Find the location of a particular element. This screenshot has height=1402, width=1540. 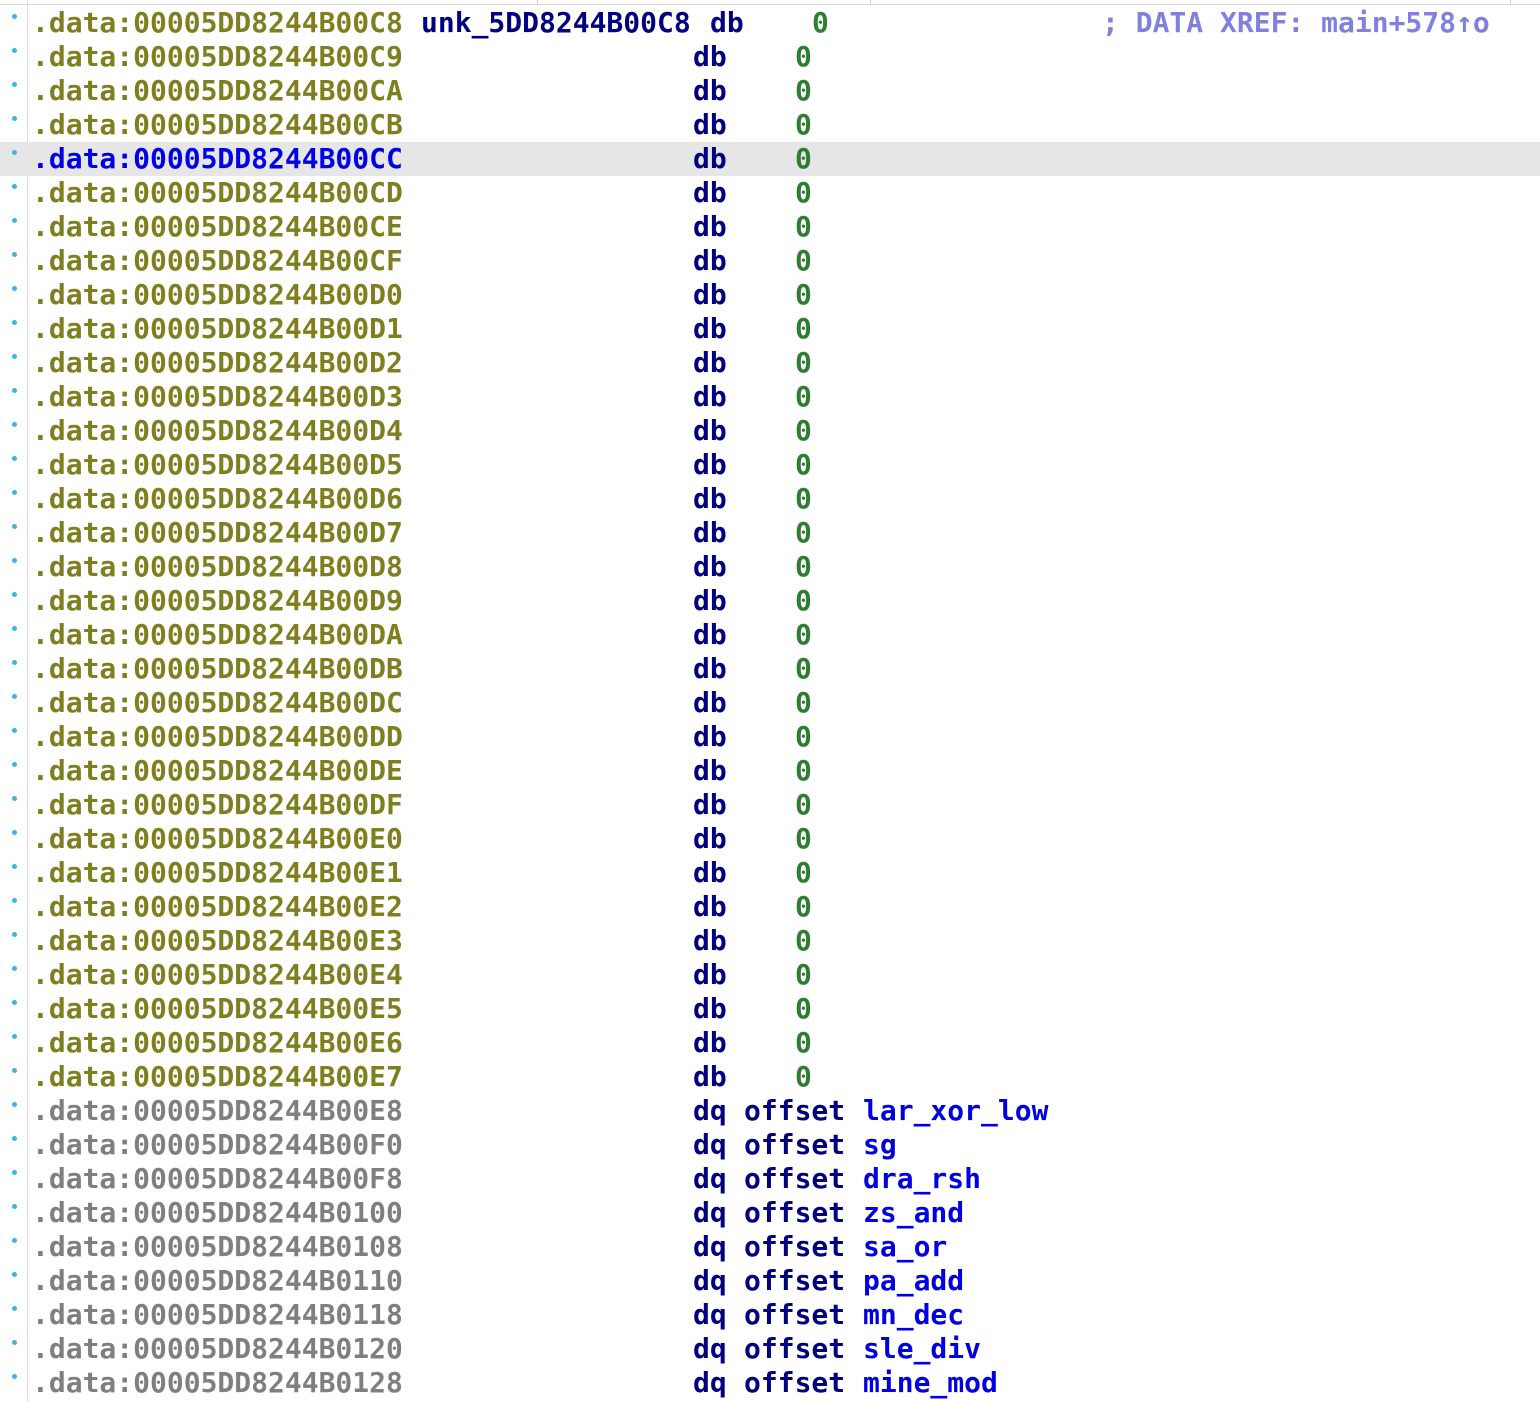

listing-row-offset: .data:00005DD8244B0128 dq offset mine_mod is located at coordinates (770, 1383).